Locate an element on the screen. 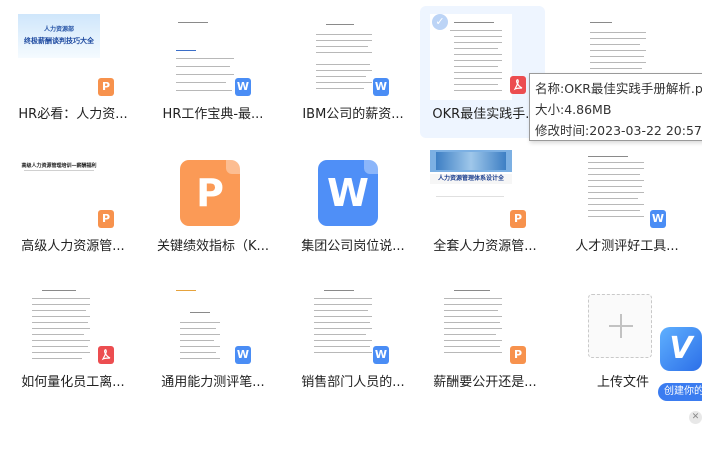 This screenshot has width=702, height=455. ppt-file-icon: P is located at coordinates (210, 193).